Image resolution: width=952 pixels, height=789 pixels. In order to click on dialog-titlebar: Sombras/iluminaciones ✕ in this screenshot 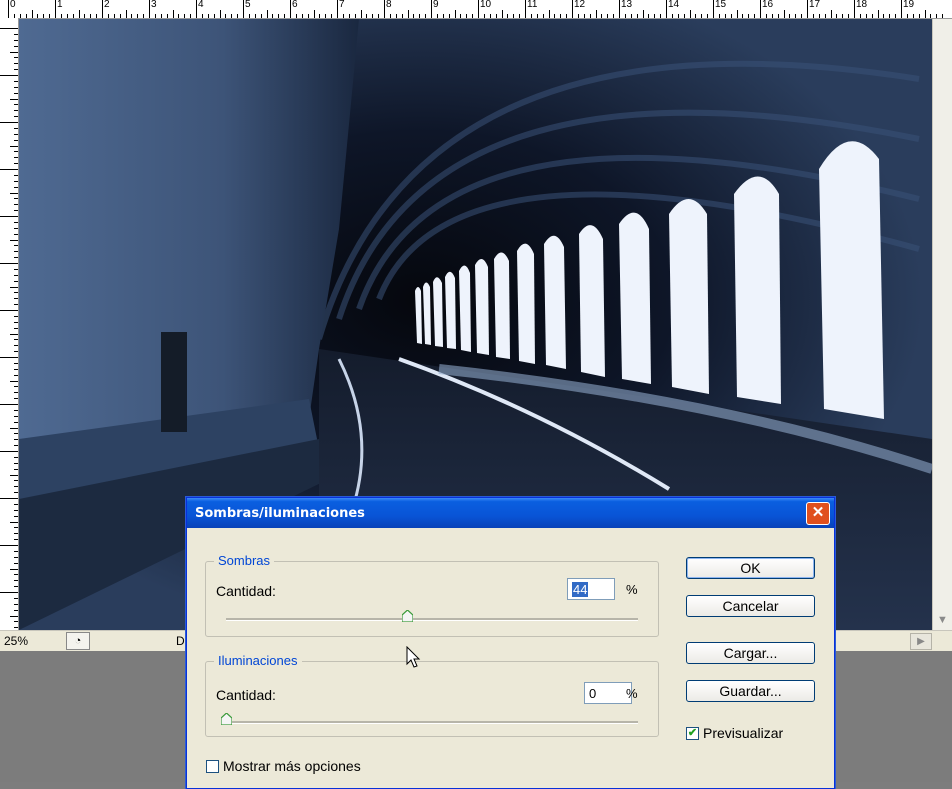, I will do `click(510, 513)`.